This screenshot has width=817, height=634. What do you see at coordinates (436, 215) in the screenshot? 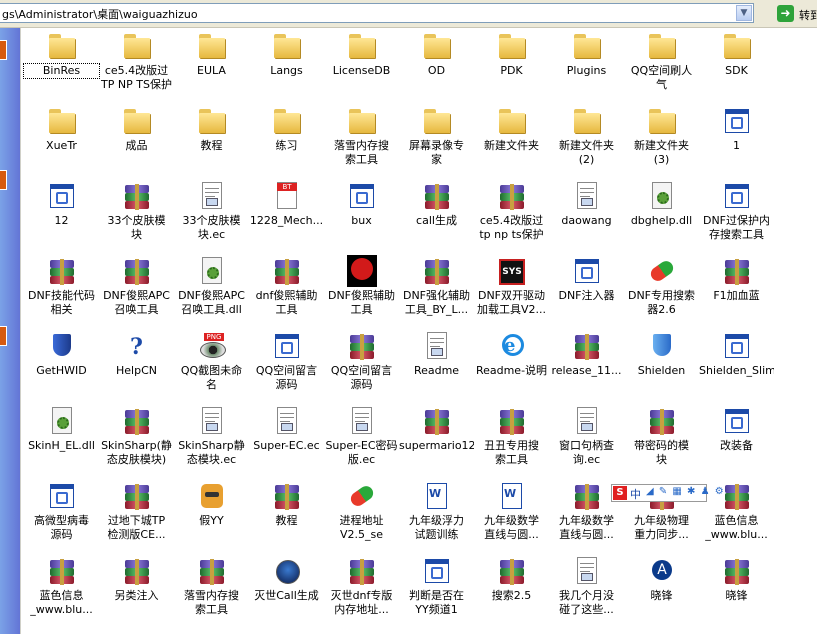
I see `file-item: call生成` at bounding box center [436, 215].